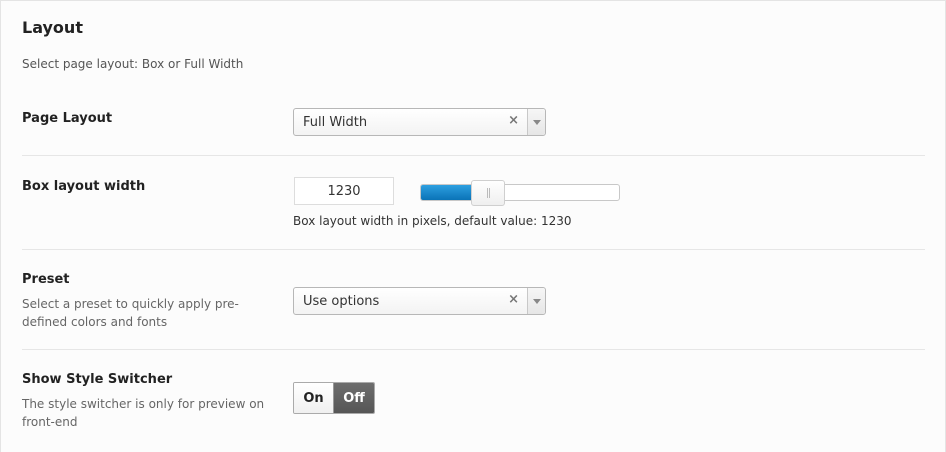 The width and height of the screenshot is (946, 452). What do you see at coordinates (341, 301) in the screenshot?
I see `preset-value: Use options` at bounding box center [341, 301].